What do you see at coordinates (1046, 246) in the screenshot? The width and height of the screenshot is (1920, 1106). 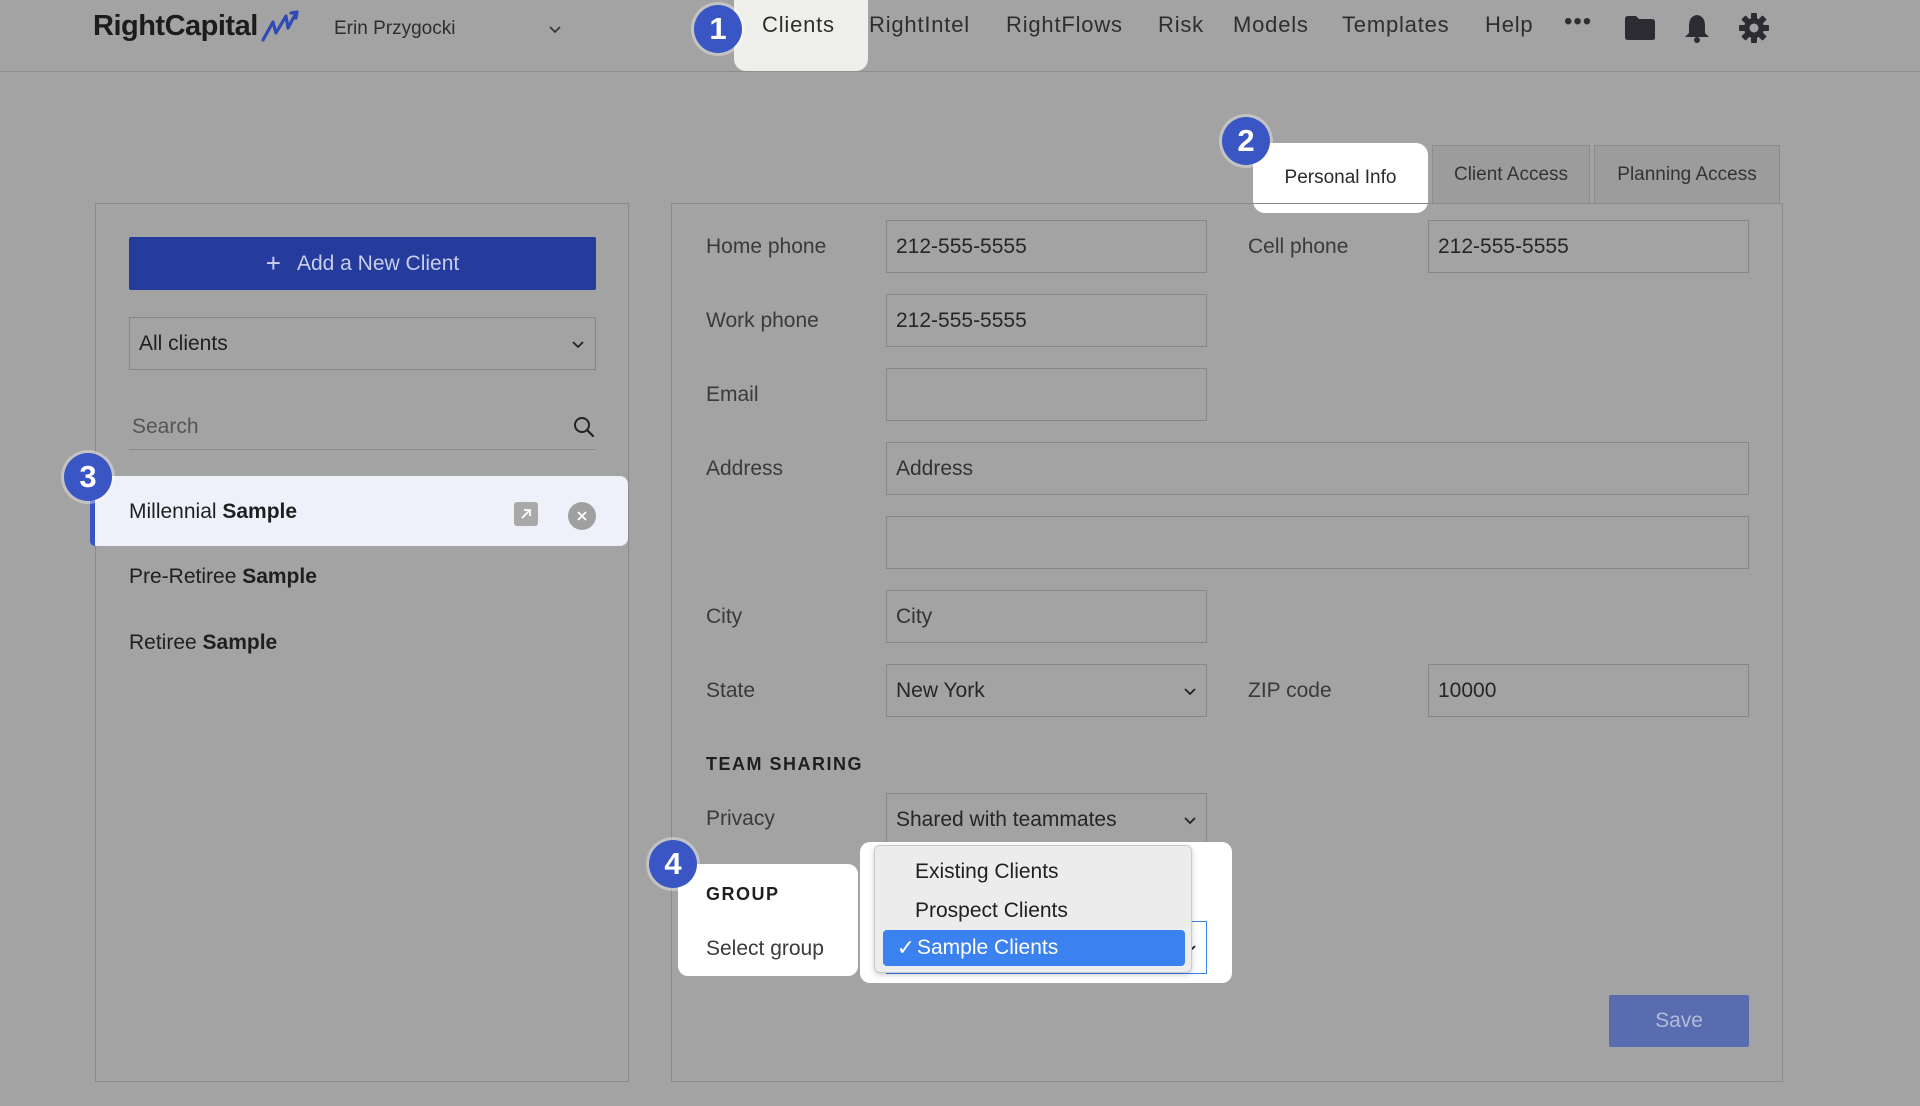 I see `home-phone-field: 212-555-5555` at bounding box center [1046, 246].